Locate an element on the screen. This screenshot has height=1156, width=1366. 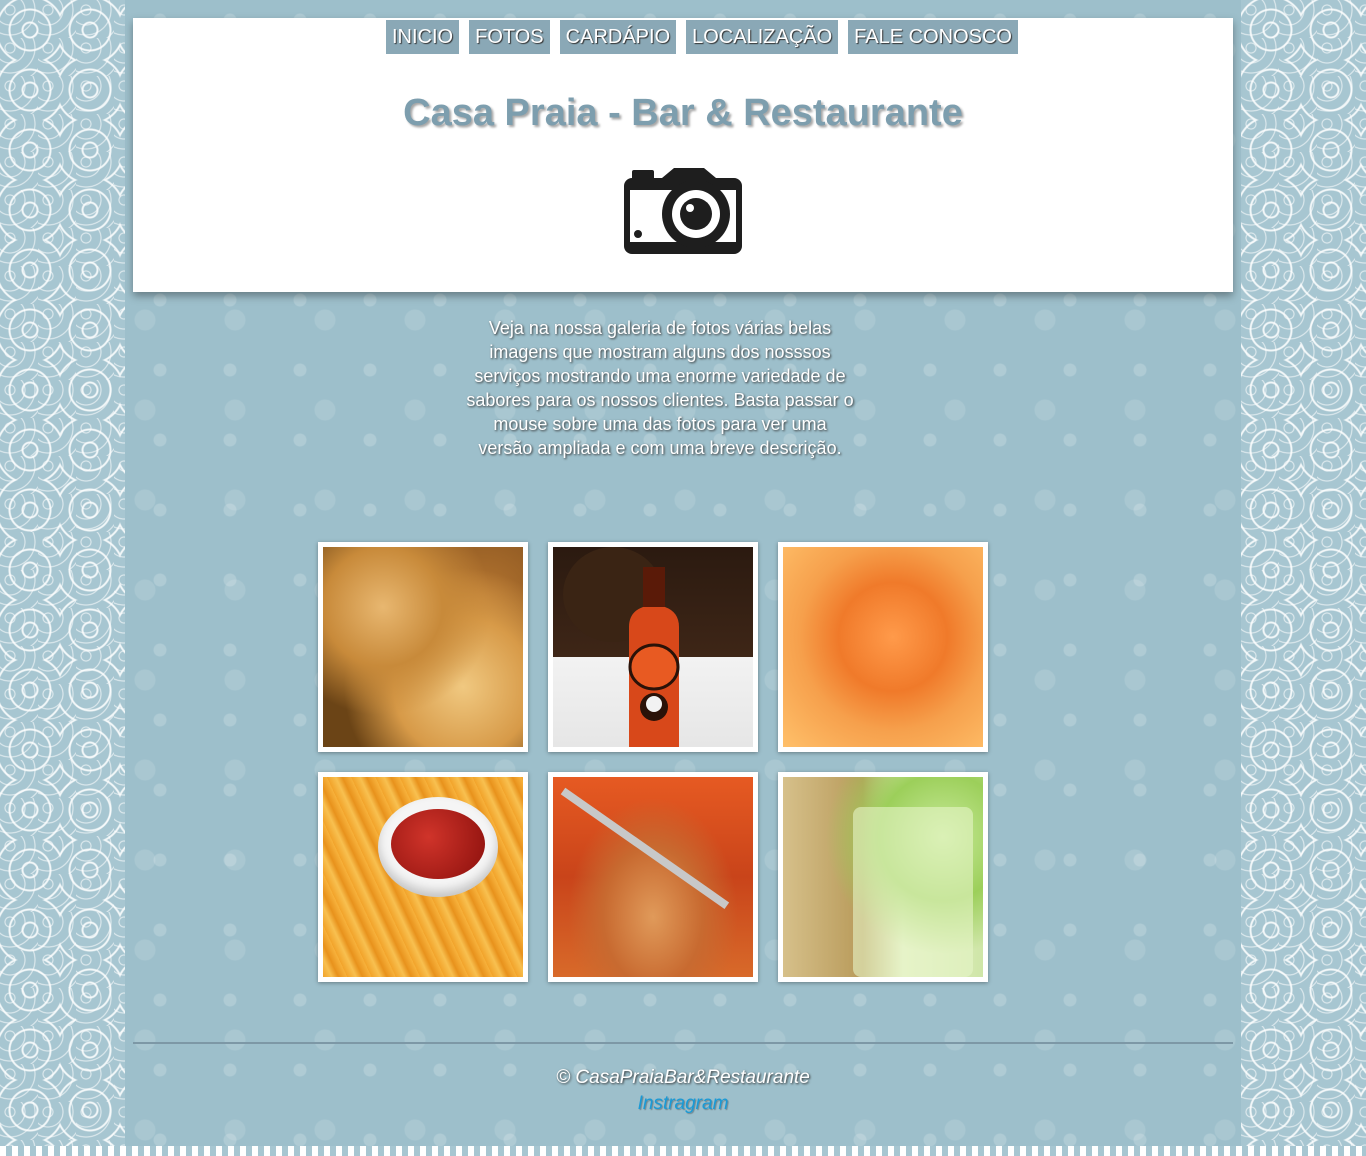
gallery-photo-fish-stew is located at coordinates (653, 877).